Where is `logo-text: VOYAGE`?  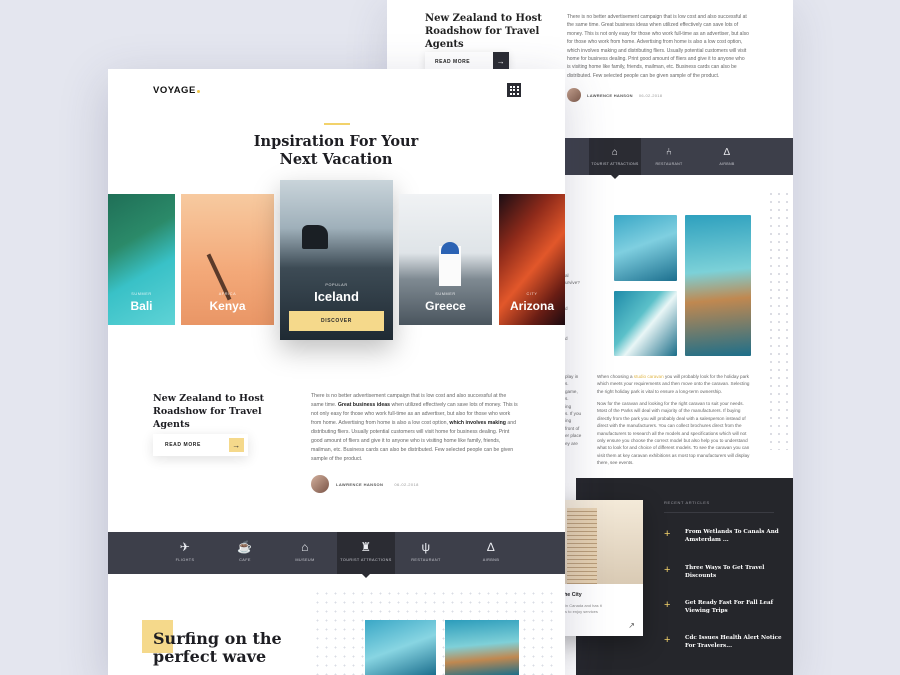
logo-text: VOYAGE is located at coordinates (174, 90).